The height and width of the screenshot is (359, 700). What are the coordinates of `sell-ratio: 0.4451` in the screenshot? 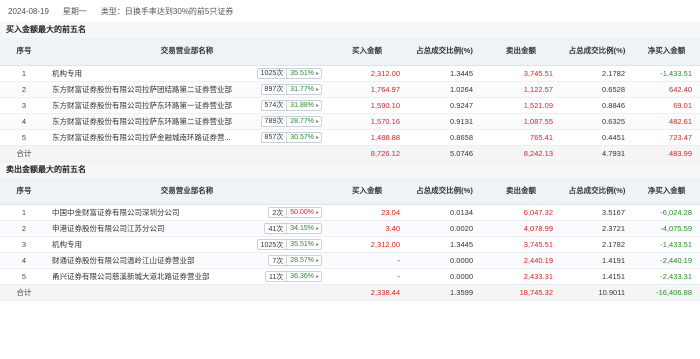 It's located at (597, 137).